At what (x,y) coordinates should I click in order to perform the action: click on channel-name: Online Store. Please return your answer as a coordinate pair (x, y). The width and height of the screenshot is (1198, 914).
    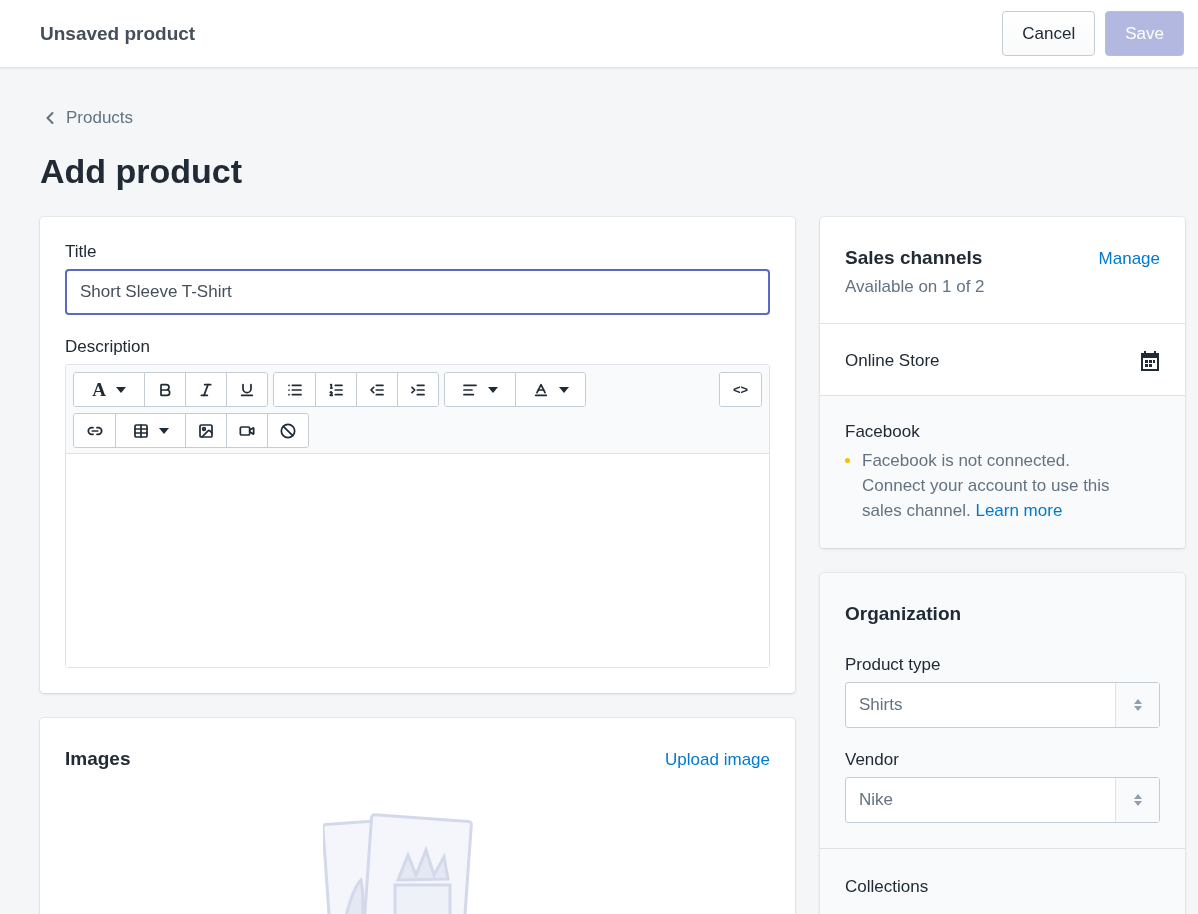
    Looking at the image, I should click on (892, 361).